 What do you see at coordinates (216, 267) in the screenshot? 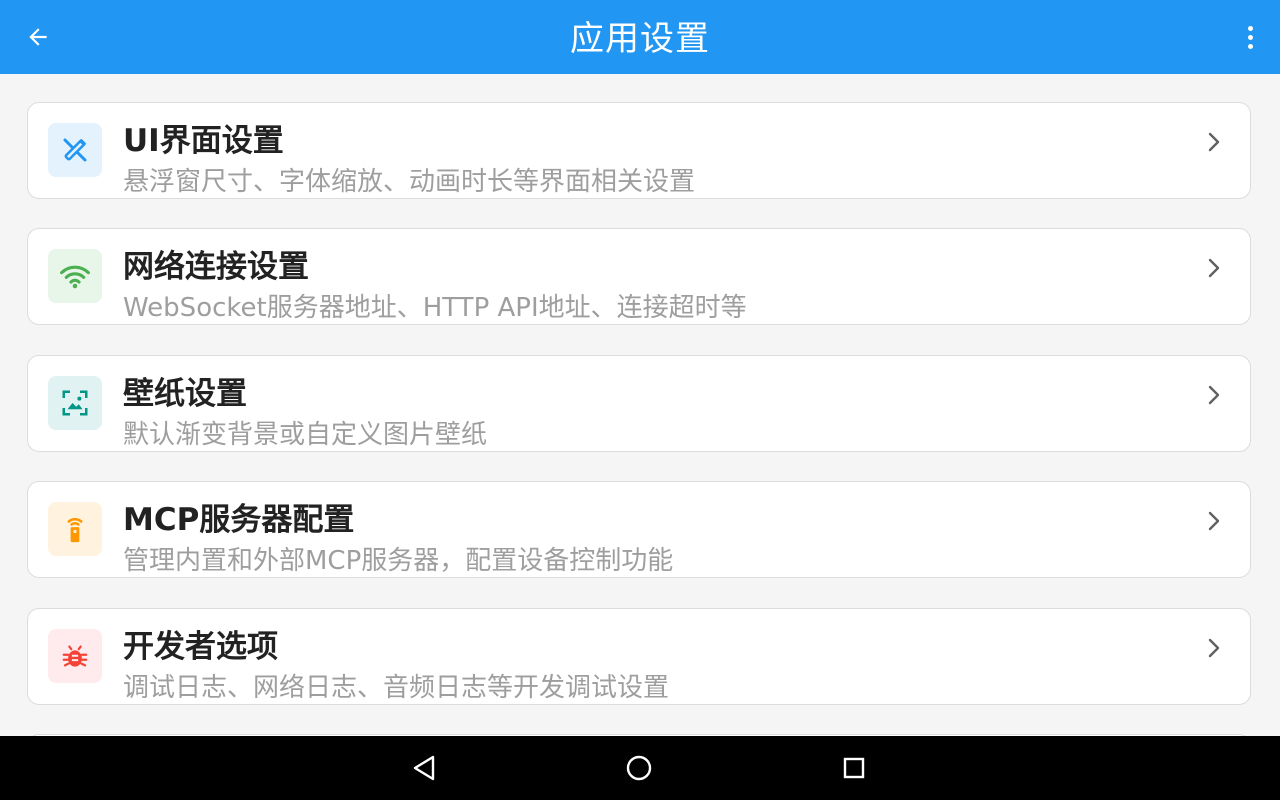
I see `setting-title: 网络连接设置` at bounding box center [216, 267].